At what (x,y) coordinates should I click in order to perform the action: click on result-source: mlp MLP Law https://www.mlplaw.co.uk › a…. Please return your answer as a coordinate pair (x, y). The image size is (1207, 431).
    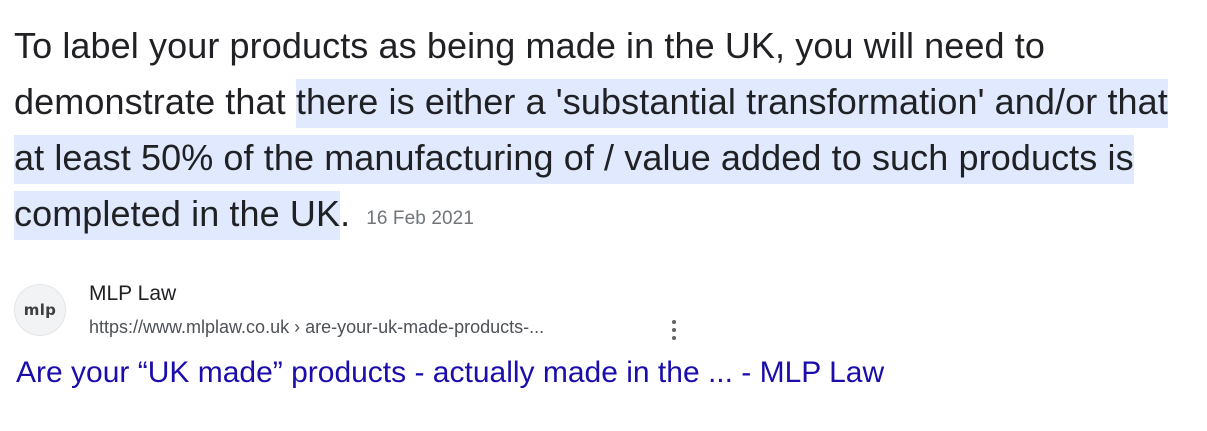
    Looking at the image, I should click on (364, 311).